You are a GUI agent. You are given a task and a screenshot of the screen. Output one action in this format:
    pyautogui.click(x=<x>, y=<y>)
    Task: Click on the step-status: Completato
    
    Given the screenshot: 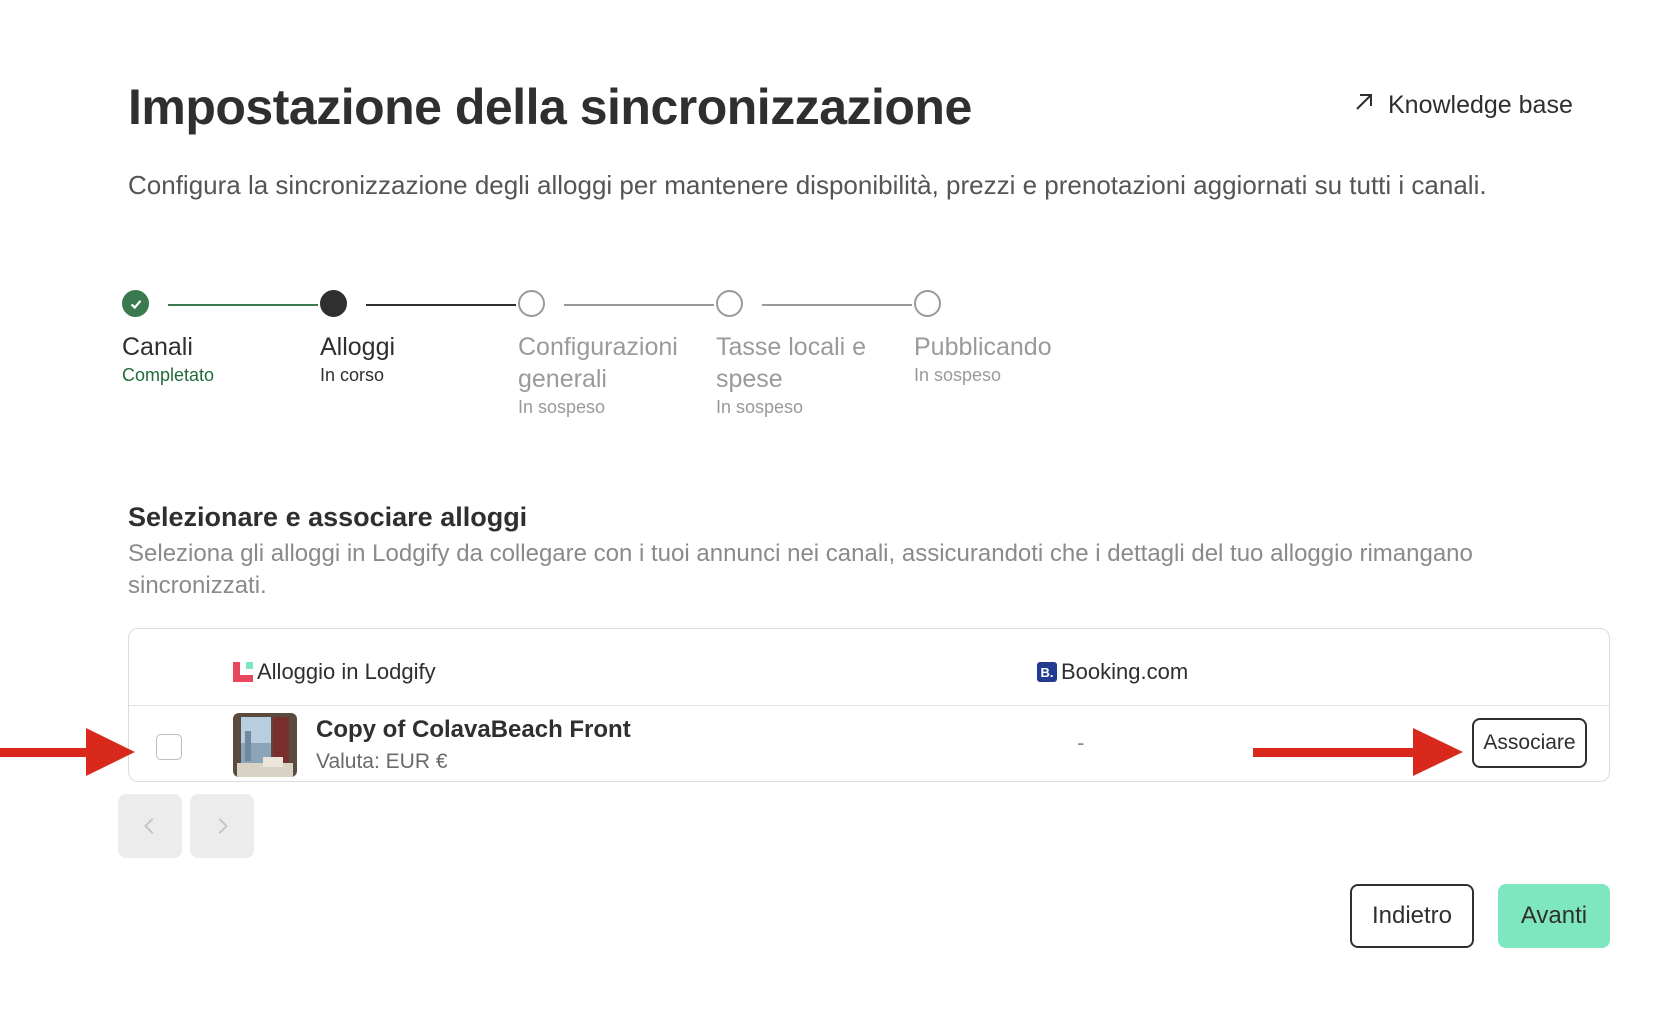 What is the action you would take?
    pyautogui.click(x=168, y=375)
    